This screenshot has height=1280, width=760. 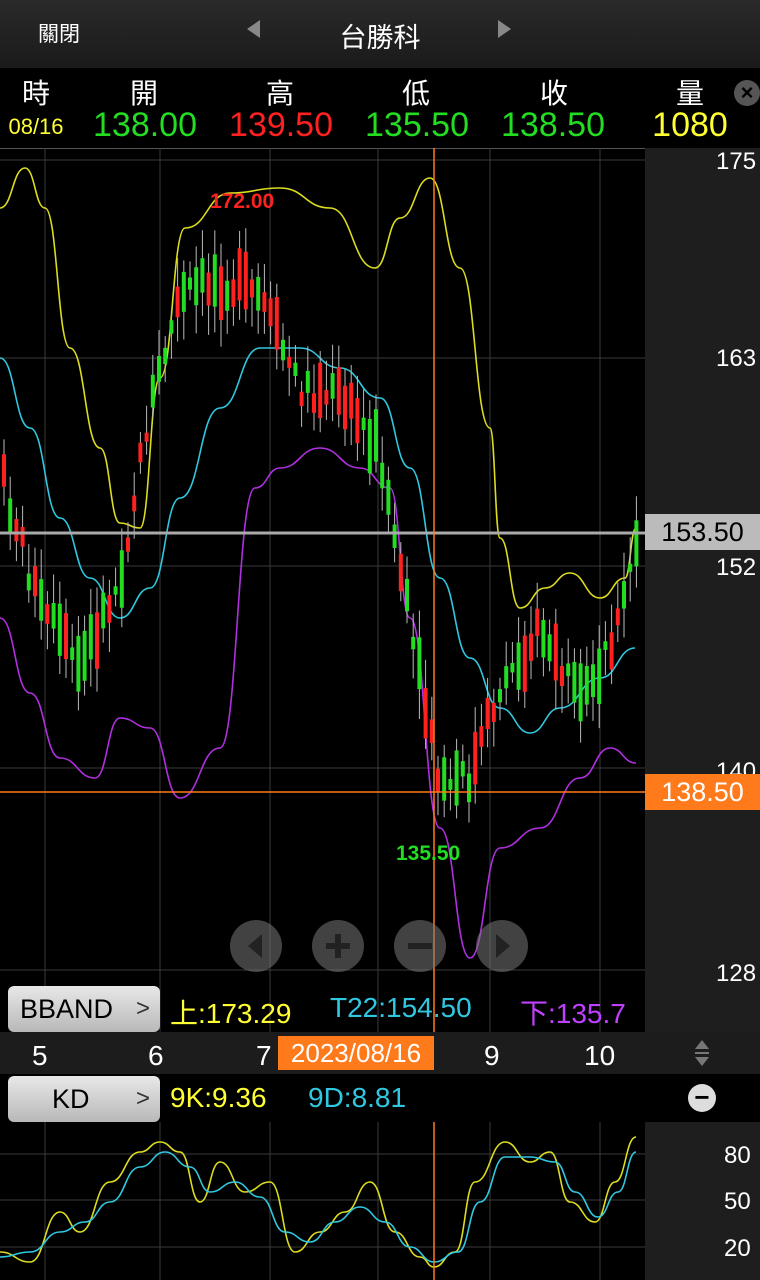 I want to click on kd-tick-50: 50, so click(x=737, y=1201).